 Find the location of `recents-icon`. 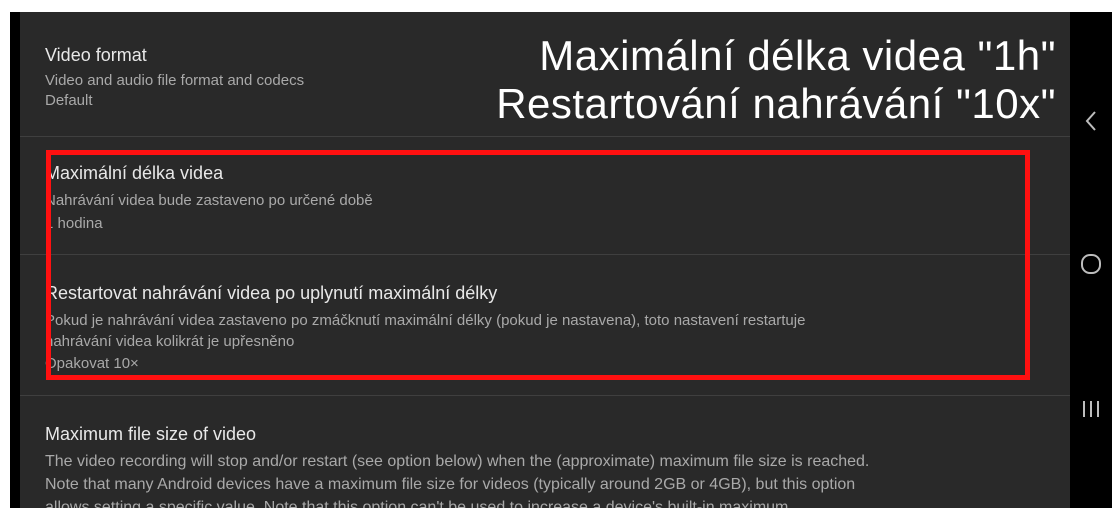

recents-icon is located at coordinates (1091, 412).